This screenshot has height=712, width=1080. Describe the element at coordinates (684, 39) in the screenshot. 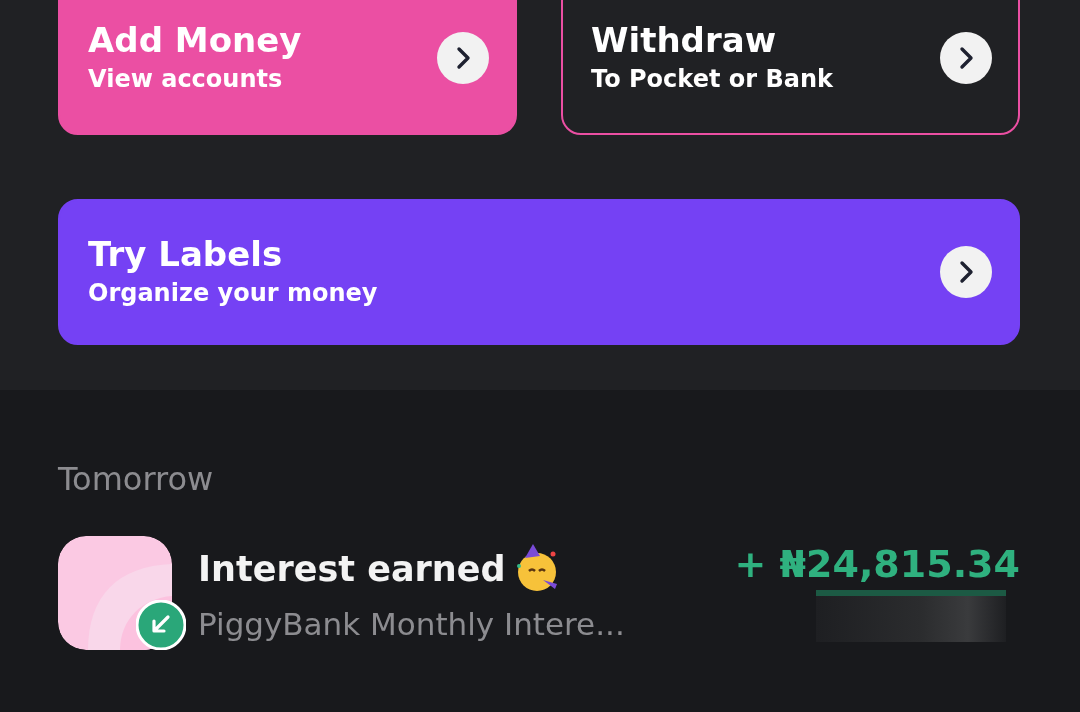

I see `card-title: Withdraw` at that location.